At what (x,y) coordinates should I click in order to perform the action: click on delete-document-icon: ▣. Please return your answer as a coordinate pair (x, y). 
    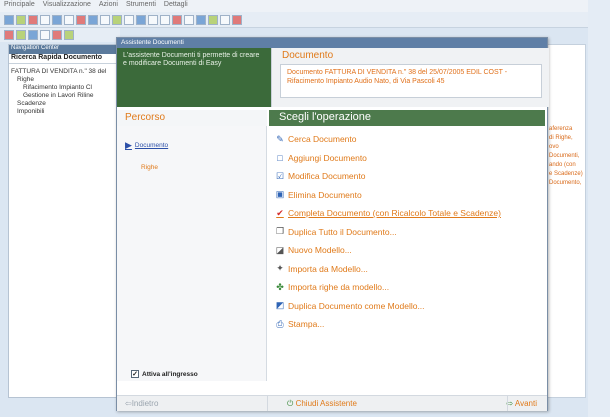
    Looking at the image, I should click on (280, 194).